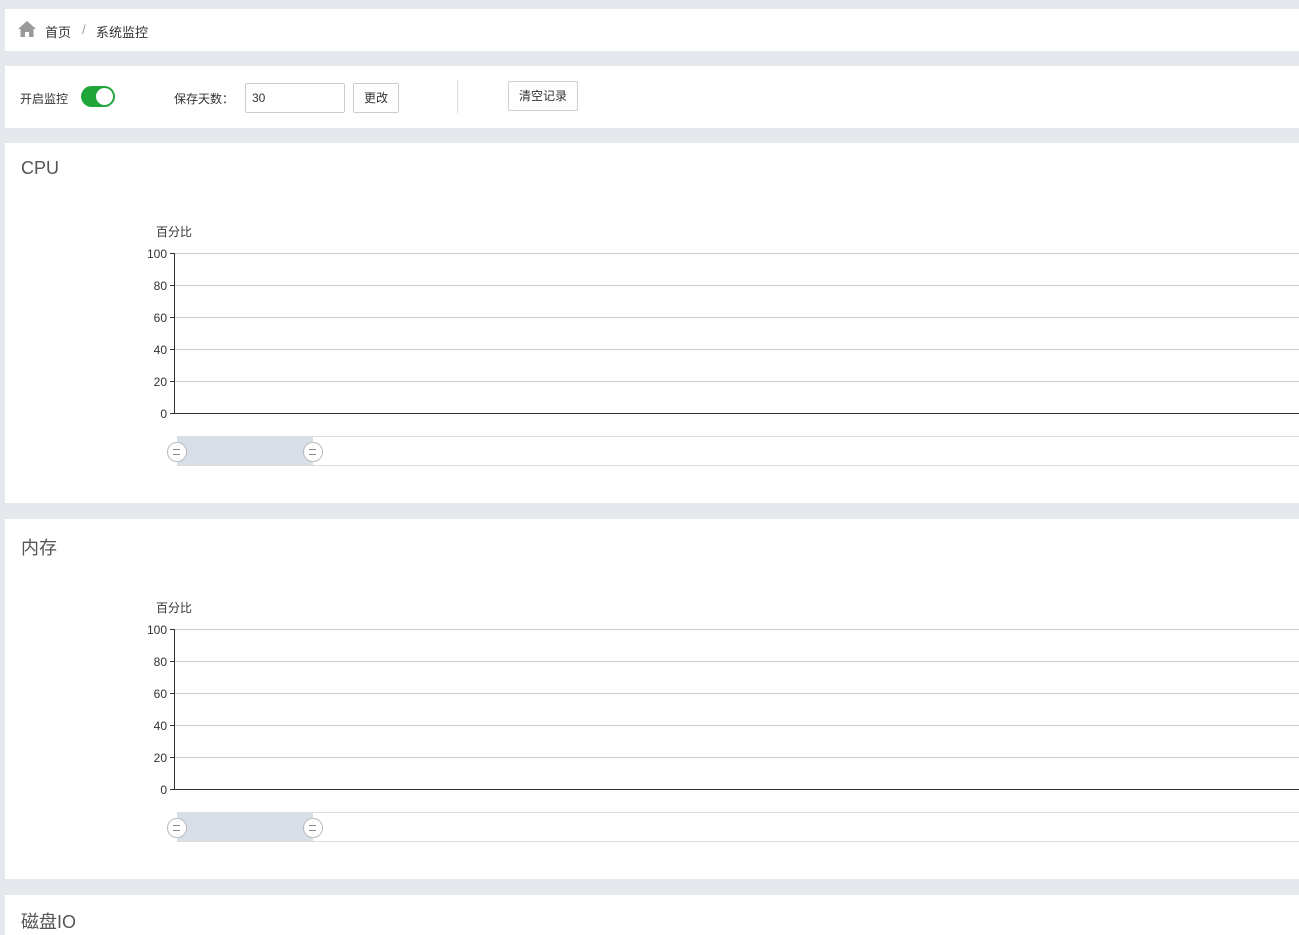 Image resolution: width=1299 pixels, height=935 pixels. I want to click on memory-datazoom-slider, so click(733, 827).